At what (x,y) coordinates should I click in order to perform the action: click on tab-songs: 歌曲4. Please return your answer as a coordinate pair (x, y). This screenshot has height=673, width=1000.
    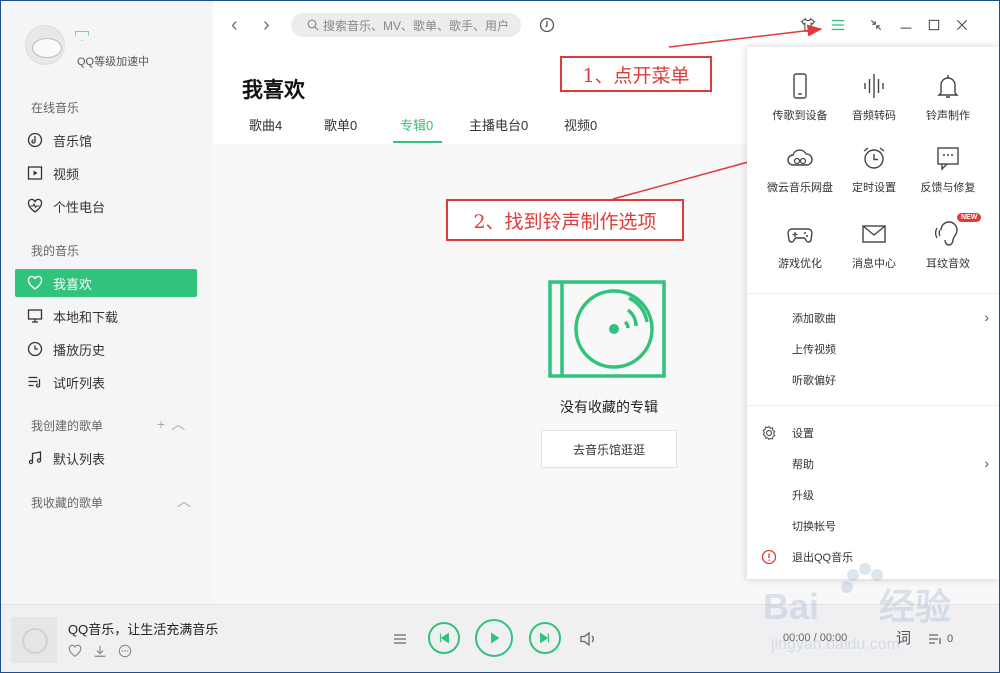
    Looking at the image, I should click on (265, 124).